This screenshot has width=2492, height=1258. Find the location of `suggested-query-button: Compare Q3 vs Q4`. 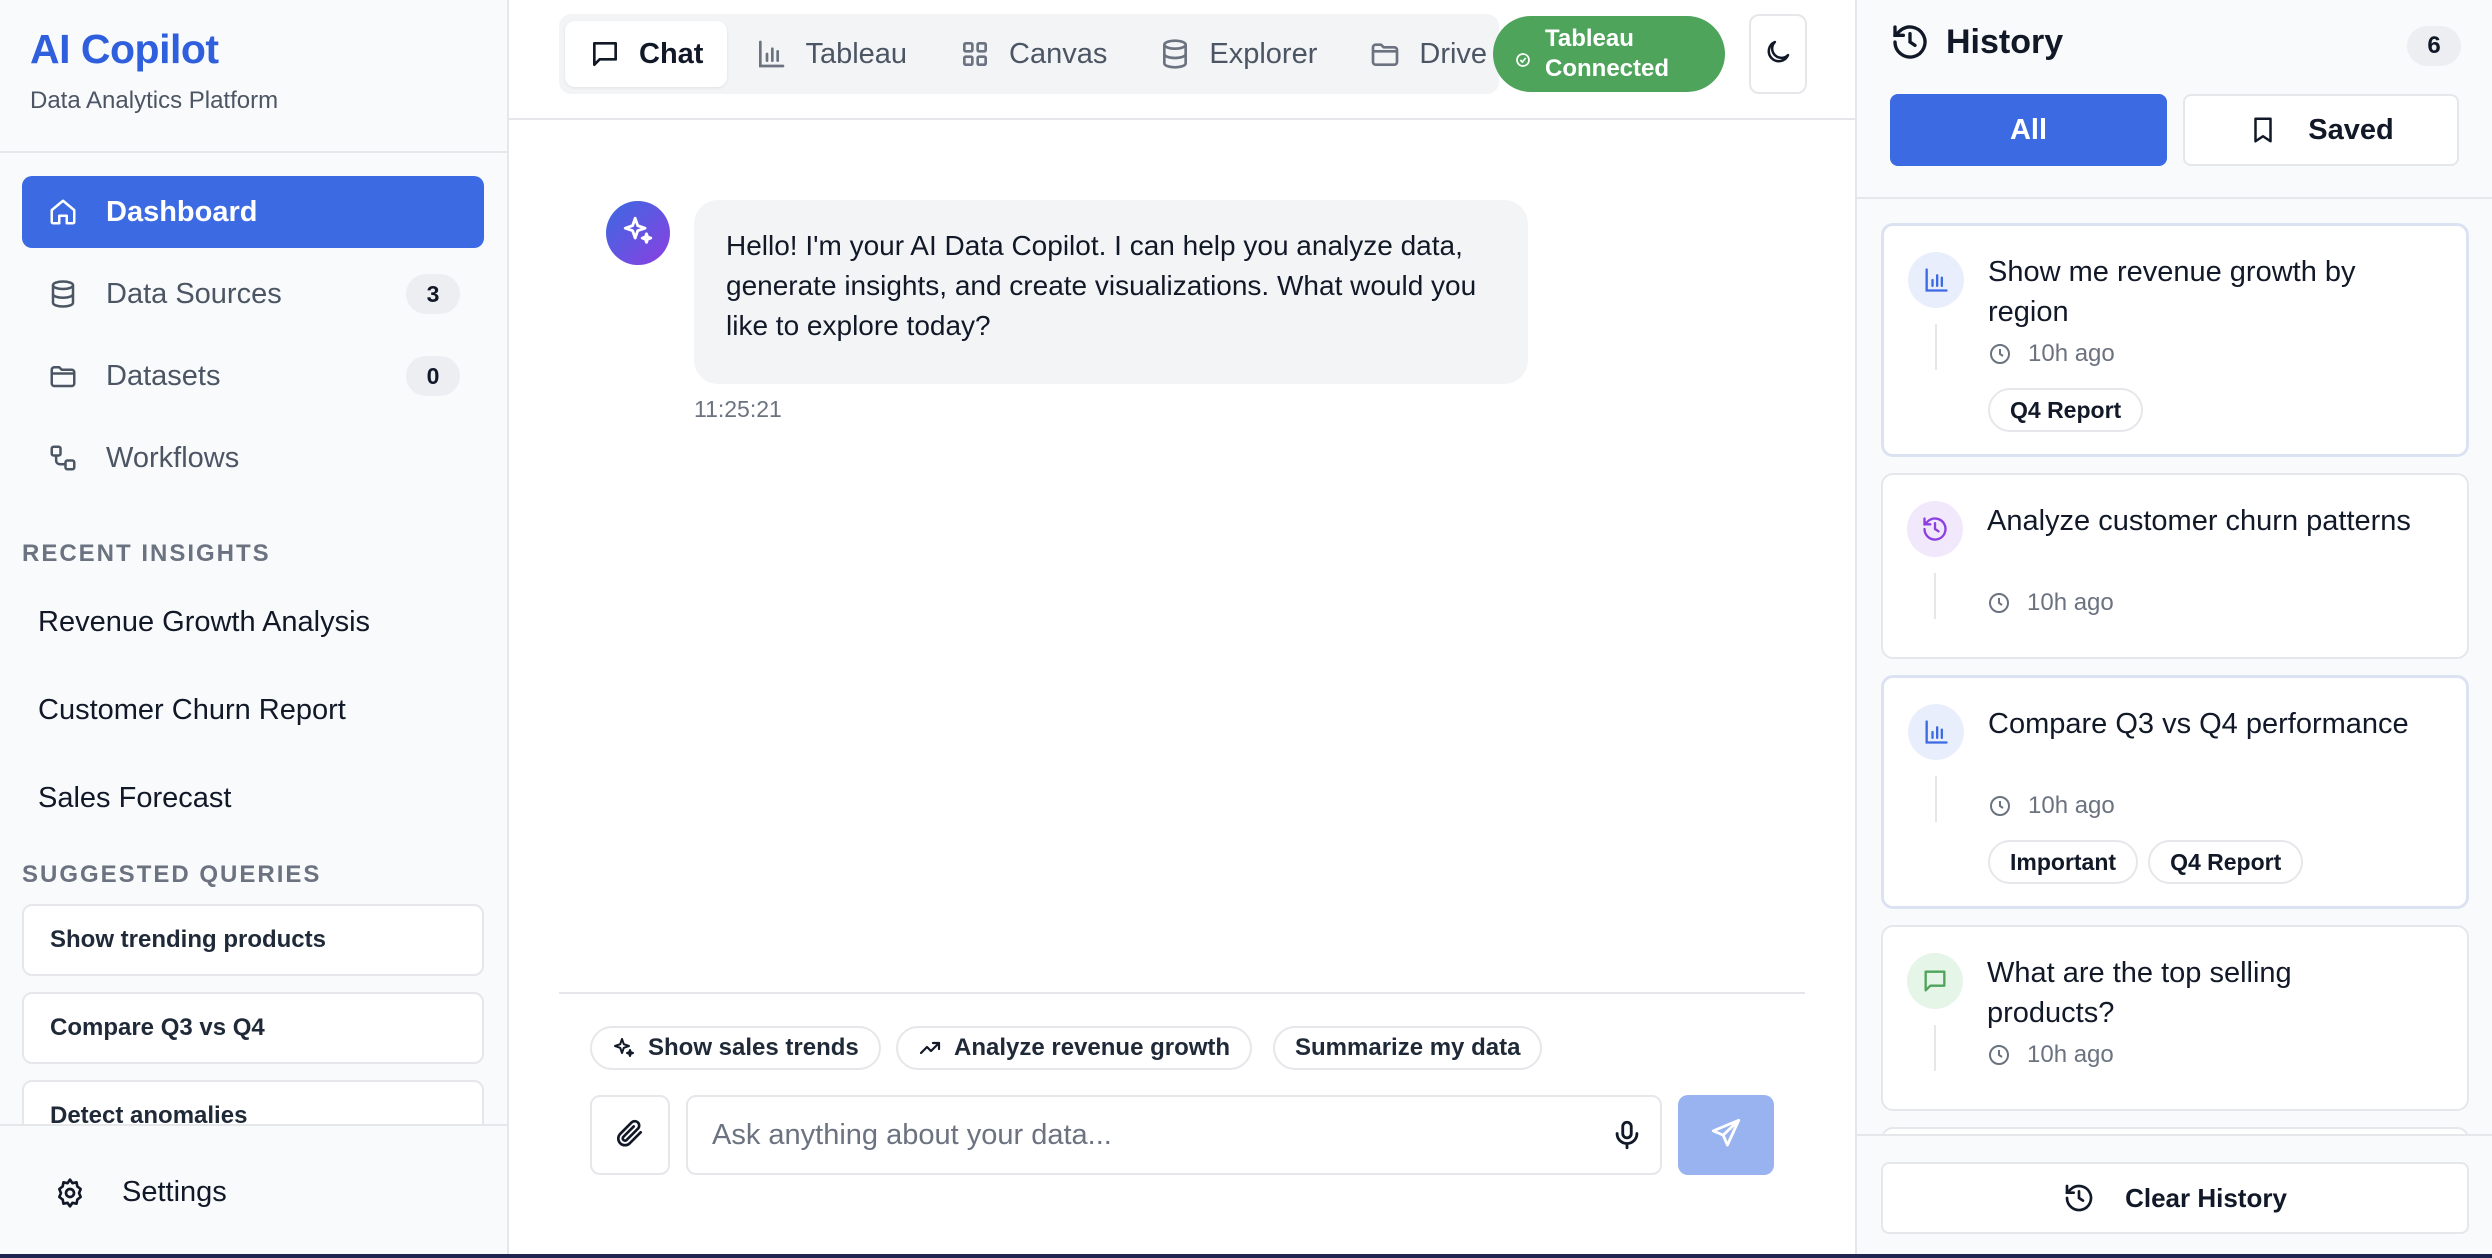

suggested-query-button: Compare Q3 vs Q4 is located at coordinates (253, 1028).